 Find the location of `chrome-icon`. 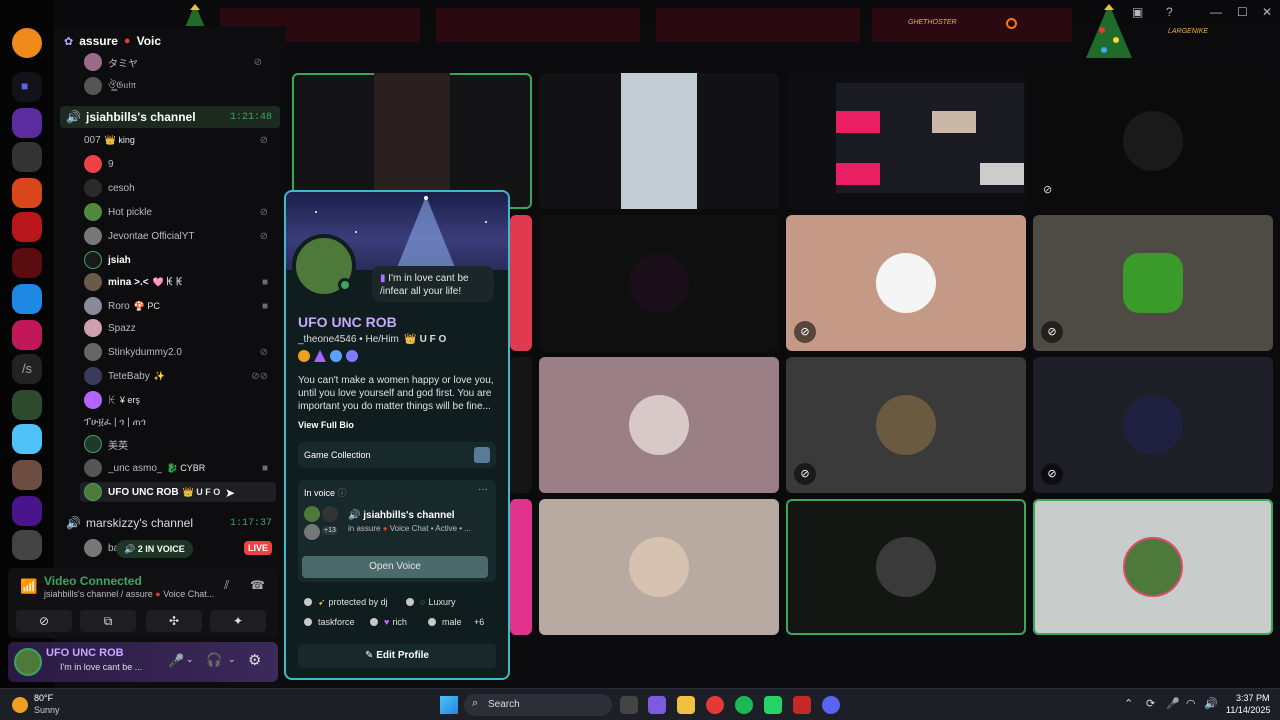

chrome-icon is located at coordinates (715, 705).